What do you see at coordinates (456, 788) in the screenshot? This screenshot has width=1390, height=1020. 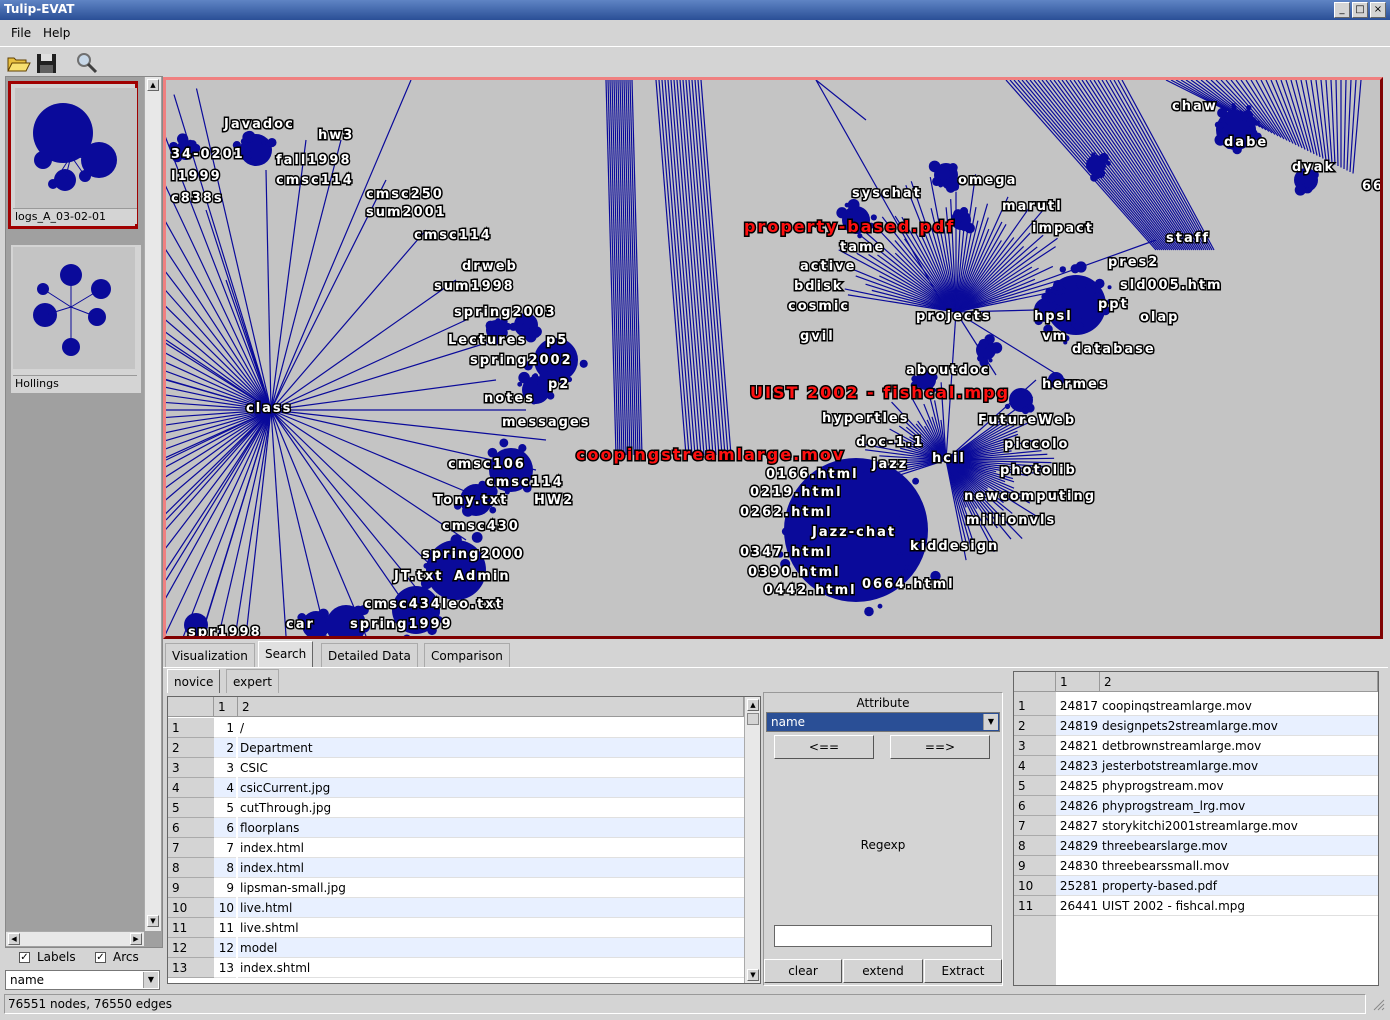 I see `table-row: 4 4 csicCurrent.jpg` at bounding box center [456, 788].